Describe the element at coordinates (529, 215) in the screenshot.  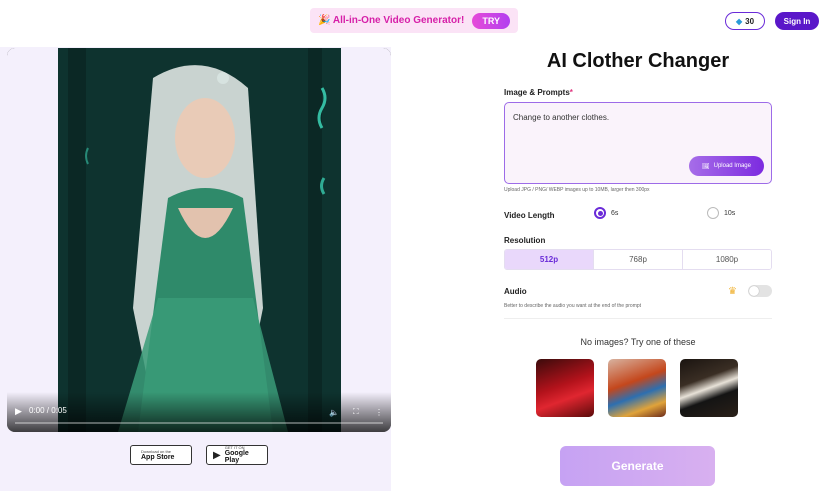
I see `video-length-label: Video Length` at that location.